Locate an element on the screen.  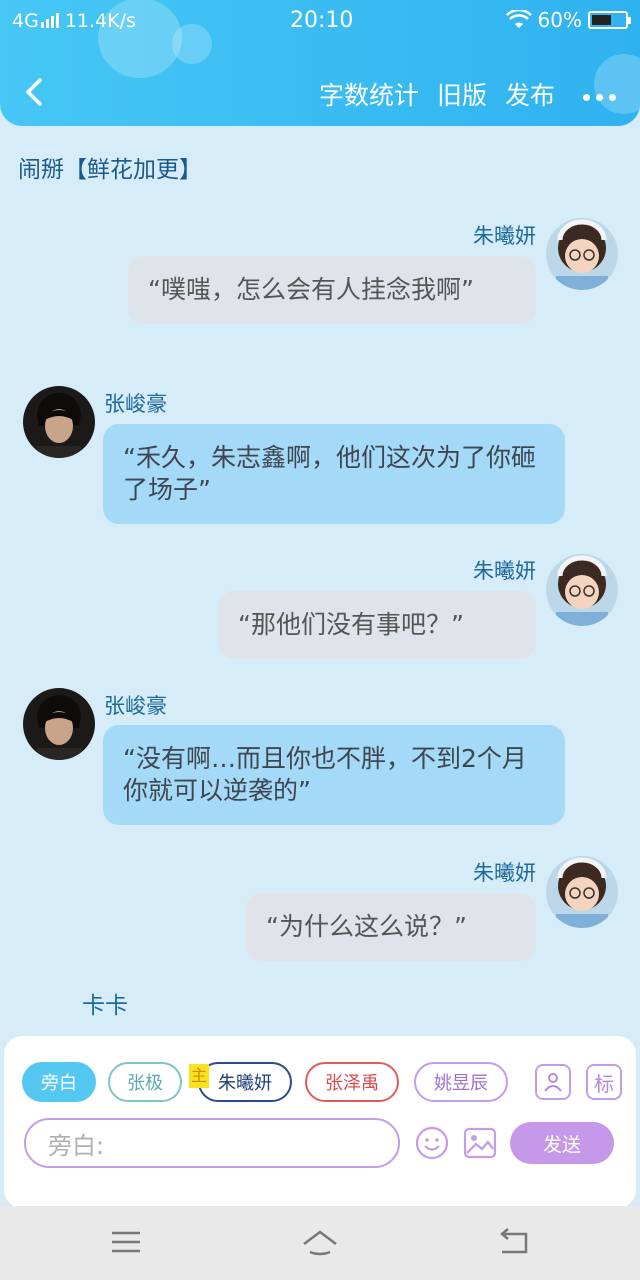
toolbar: 字数统计 旧版 发布 is located at coordinates (320, 94).